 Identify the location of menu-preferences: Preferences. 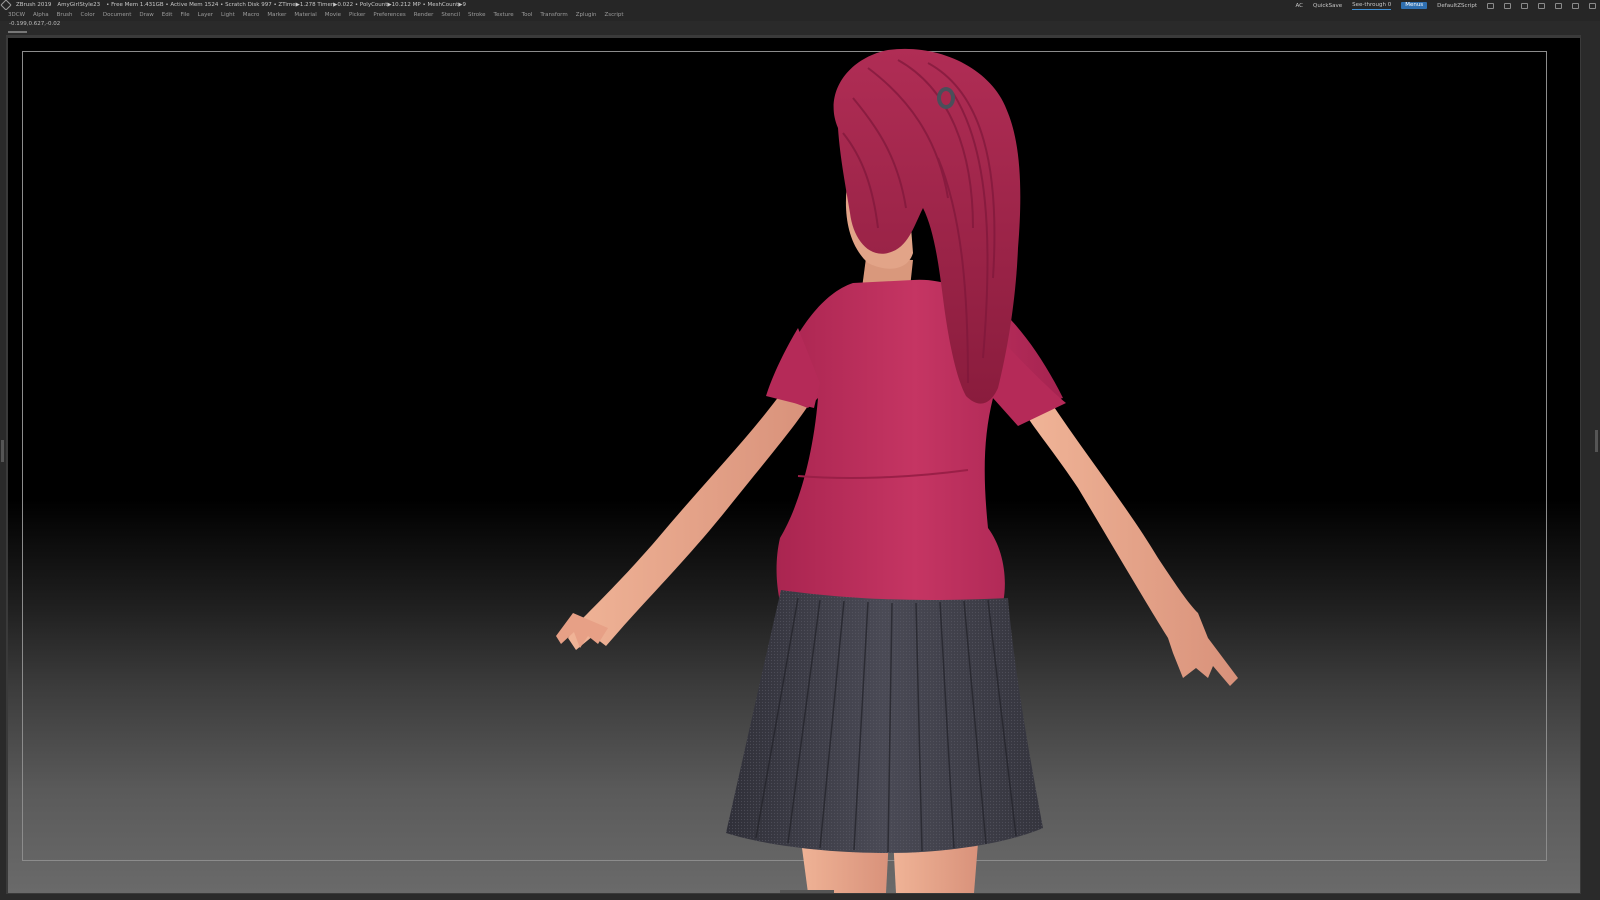
(389, 15).